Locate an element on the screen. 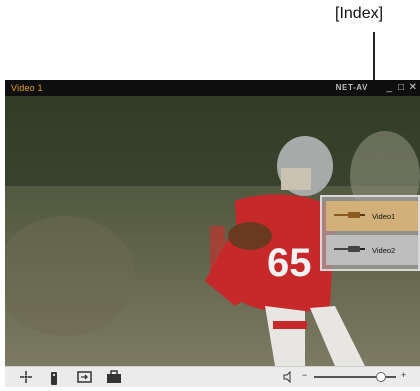 The image size is (420, 391). window-title: Video 1 is located at coordinates (27, 88).